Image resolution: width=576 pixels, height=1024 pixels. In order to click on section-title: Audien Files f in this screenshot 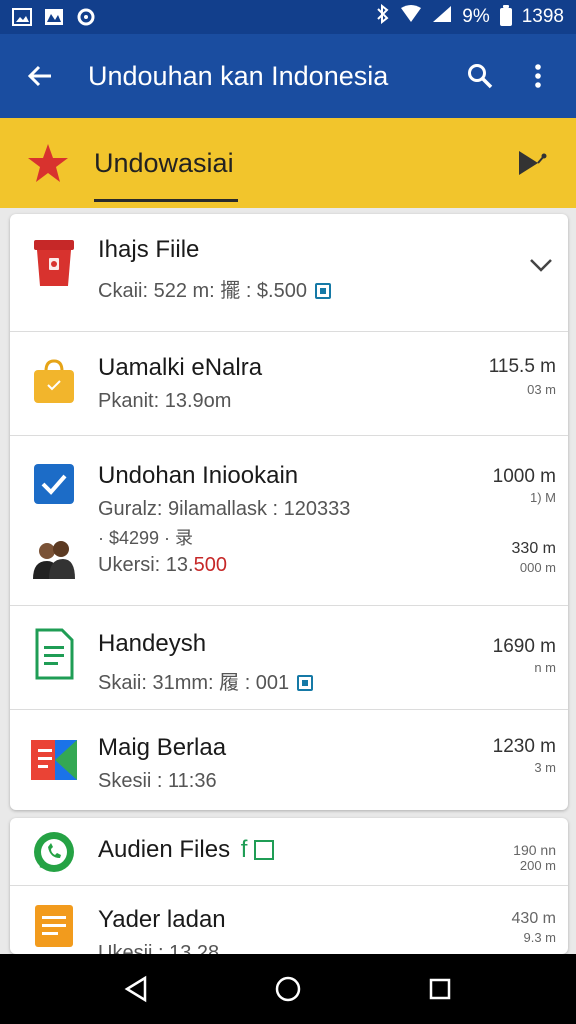, I will do `click(186, 850)`.